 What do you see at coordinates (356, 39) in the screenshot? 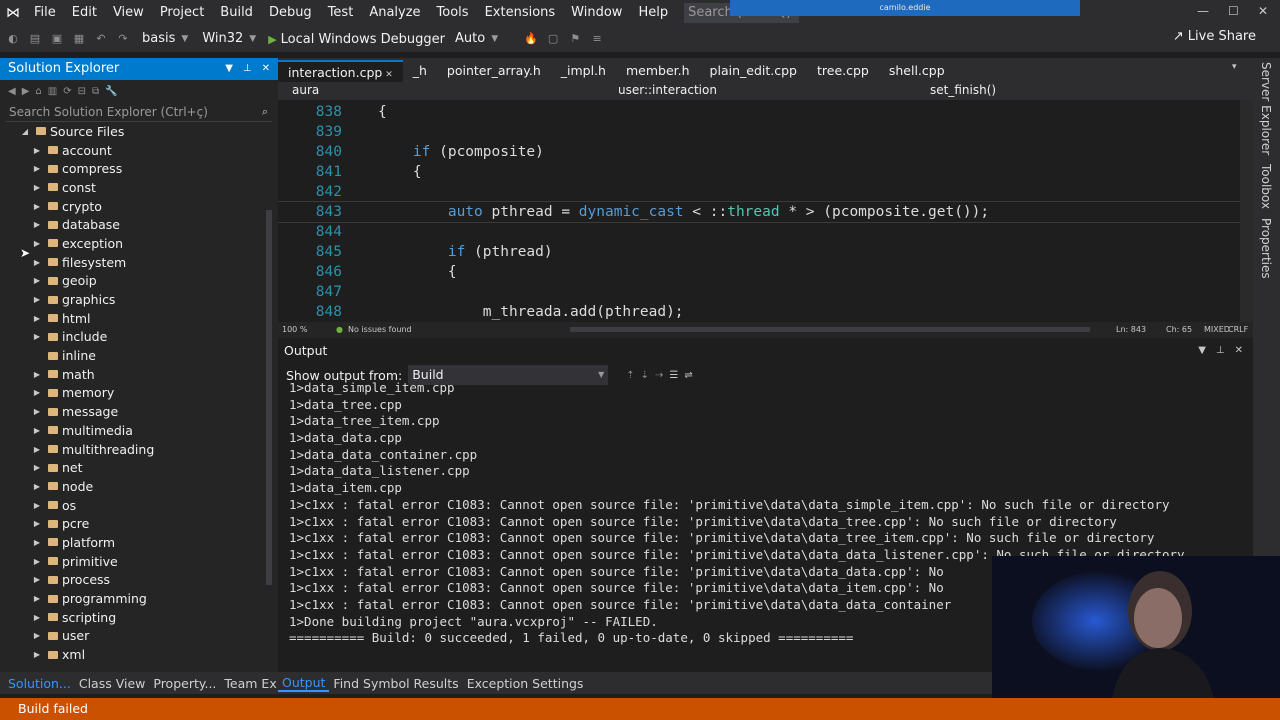
I see `start-debugging-button: ▶ Local Windows Debugger` at bounding box center [356, 39].